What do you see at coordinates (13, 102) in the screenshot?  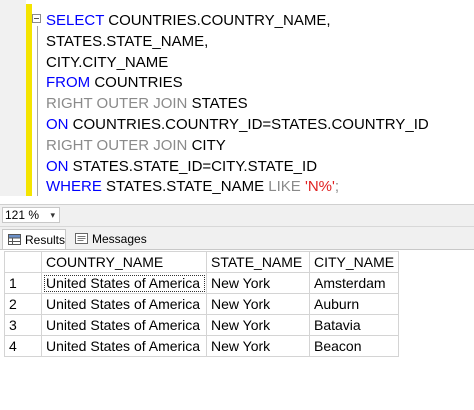 I see `editor-gutter` at bounding box center [13, 102].